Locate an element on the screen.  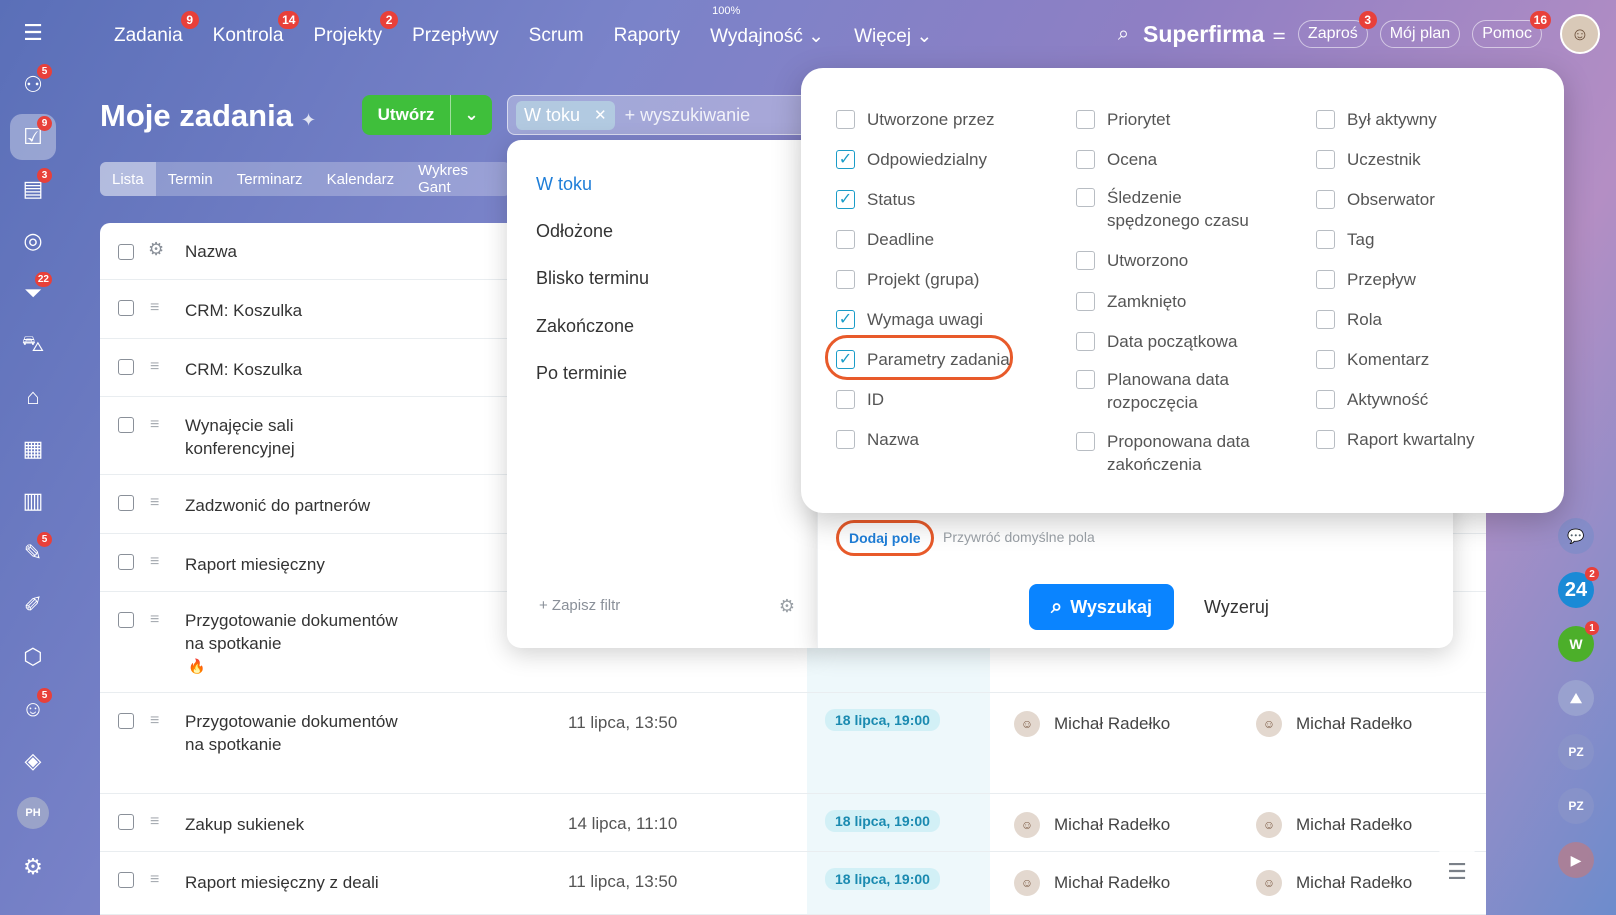
pz-contact-1: PZ is located at coordinates (1576, 752).